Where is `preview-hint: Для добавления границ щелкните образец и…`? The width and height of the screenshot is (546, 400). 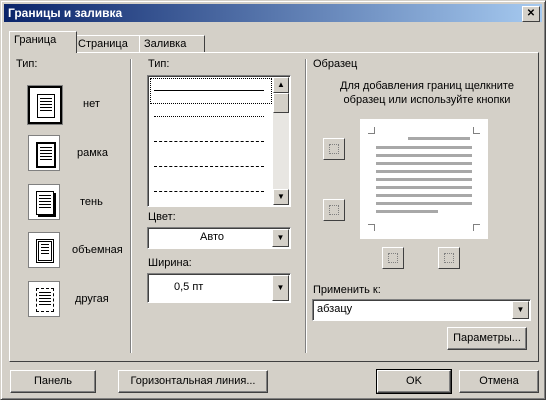
preview-hint: Для добавления границ щелкните образец и… is located at coordinates (427, 93).